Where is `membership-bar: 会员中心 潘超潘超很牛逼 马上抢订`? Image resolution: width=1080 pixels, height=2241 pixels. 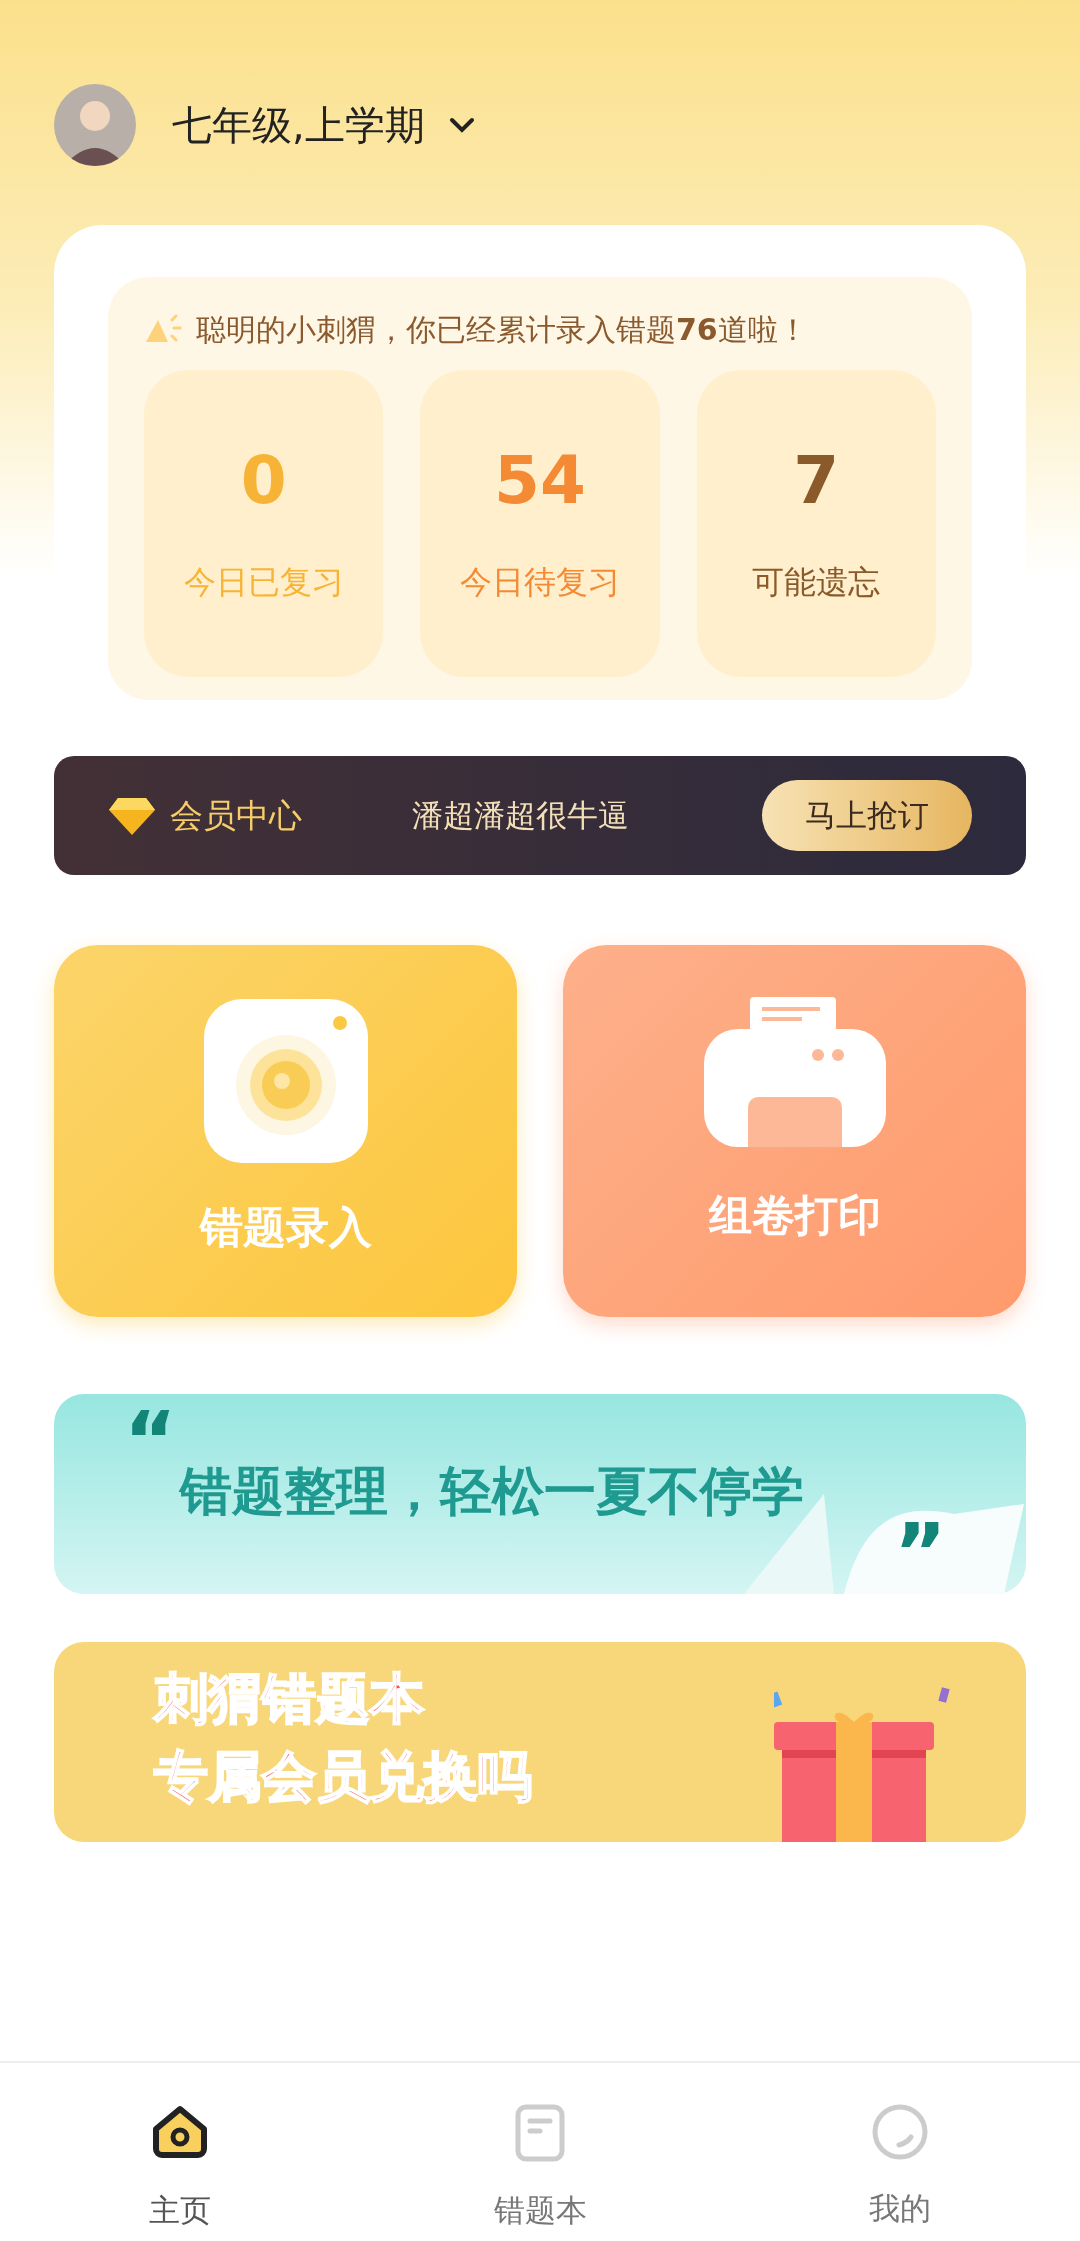 membership-bar: 会员中心 潘超潘超很牛逼 马上抢订 is located at coordinates (540, 815).